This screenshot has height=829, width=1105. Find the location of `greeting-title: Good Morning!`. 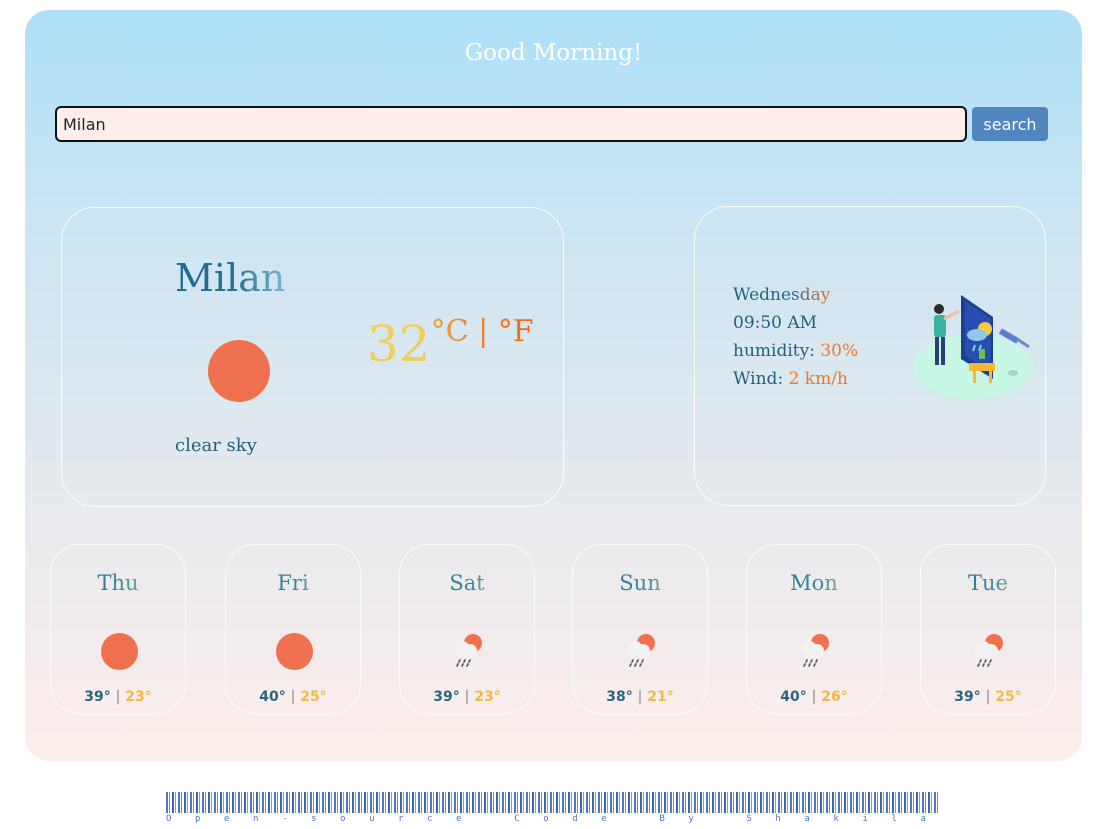

greeting-title: Good Morning! is located at coordinates (553, 53).